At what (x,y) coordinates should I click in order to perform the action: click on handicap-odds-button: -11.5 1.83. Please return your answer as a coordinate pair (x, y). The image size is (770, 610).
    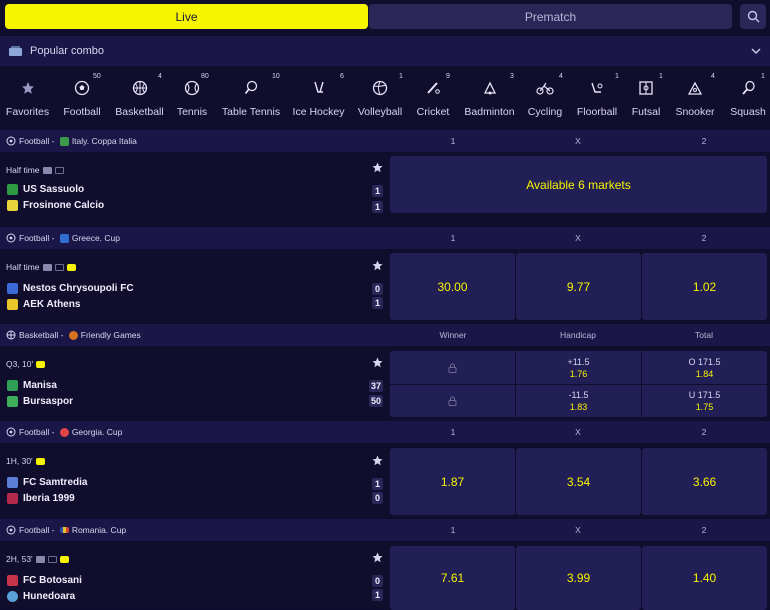
    Looking at the image, I should click on (578, 401).